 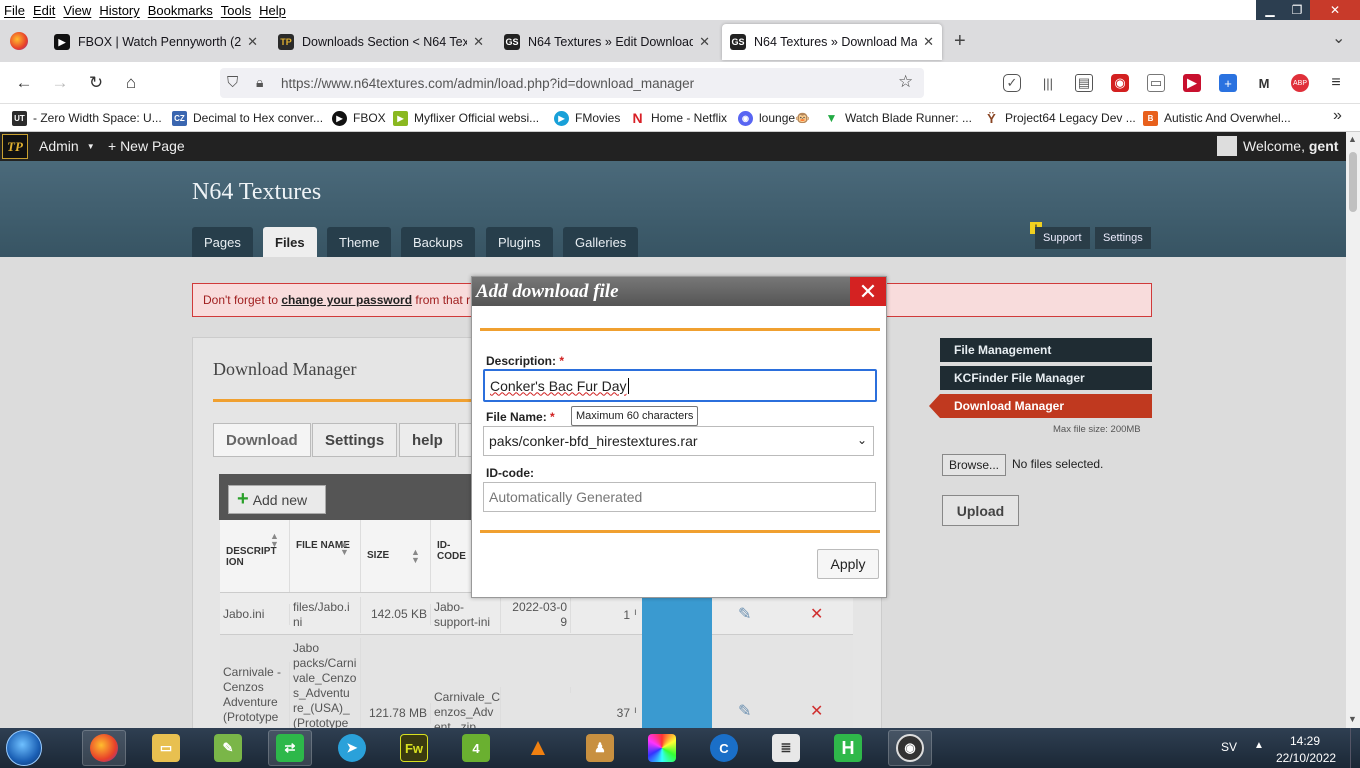 I want to click on bookmark-item: UT - Zero Width Space, so click(x=87, y=118).